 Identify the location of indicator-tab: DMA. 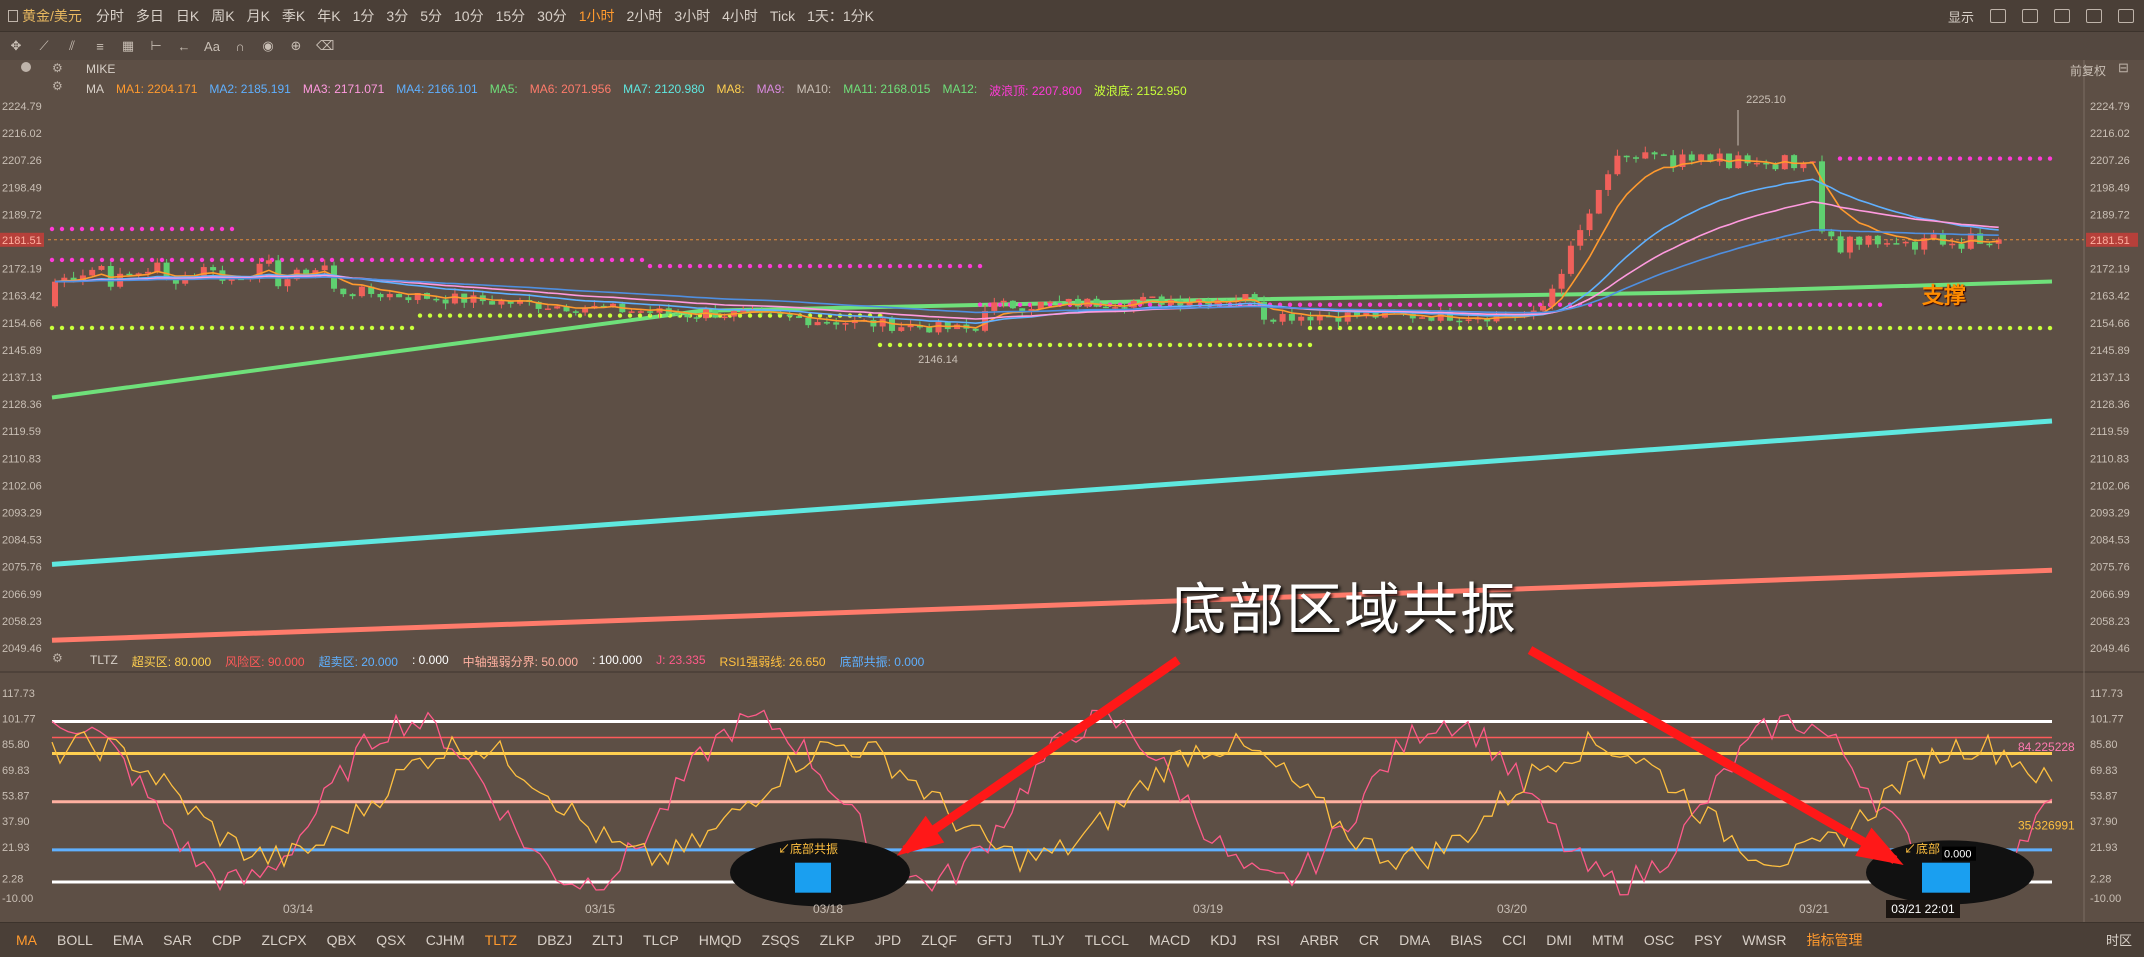
(1414, 940).